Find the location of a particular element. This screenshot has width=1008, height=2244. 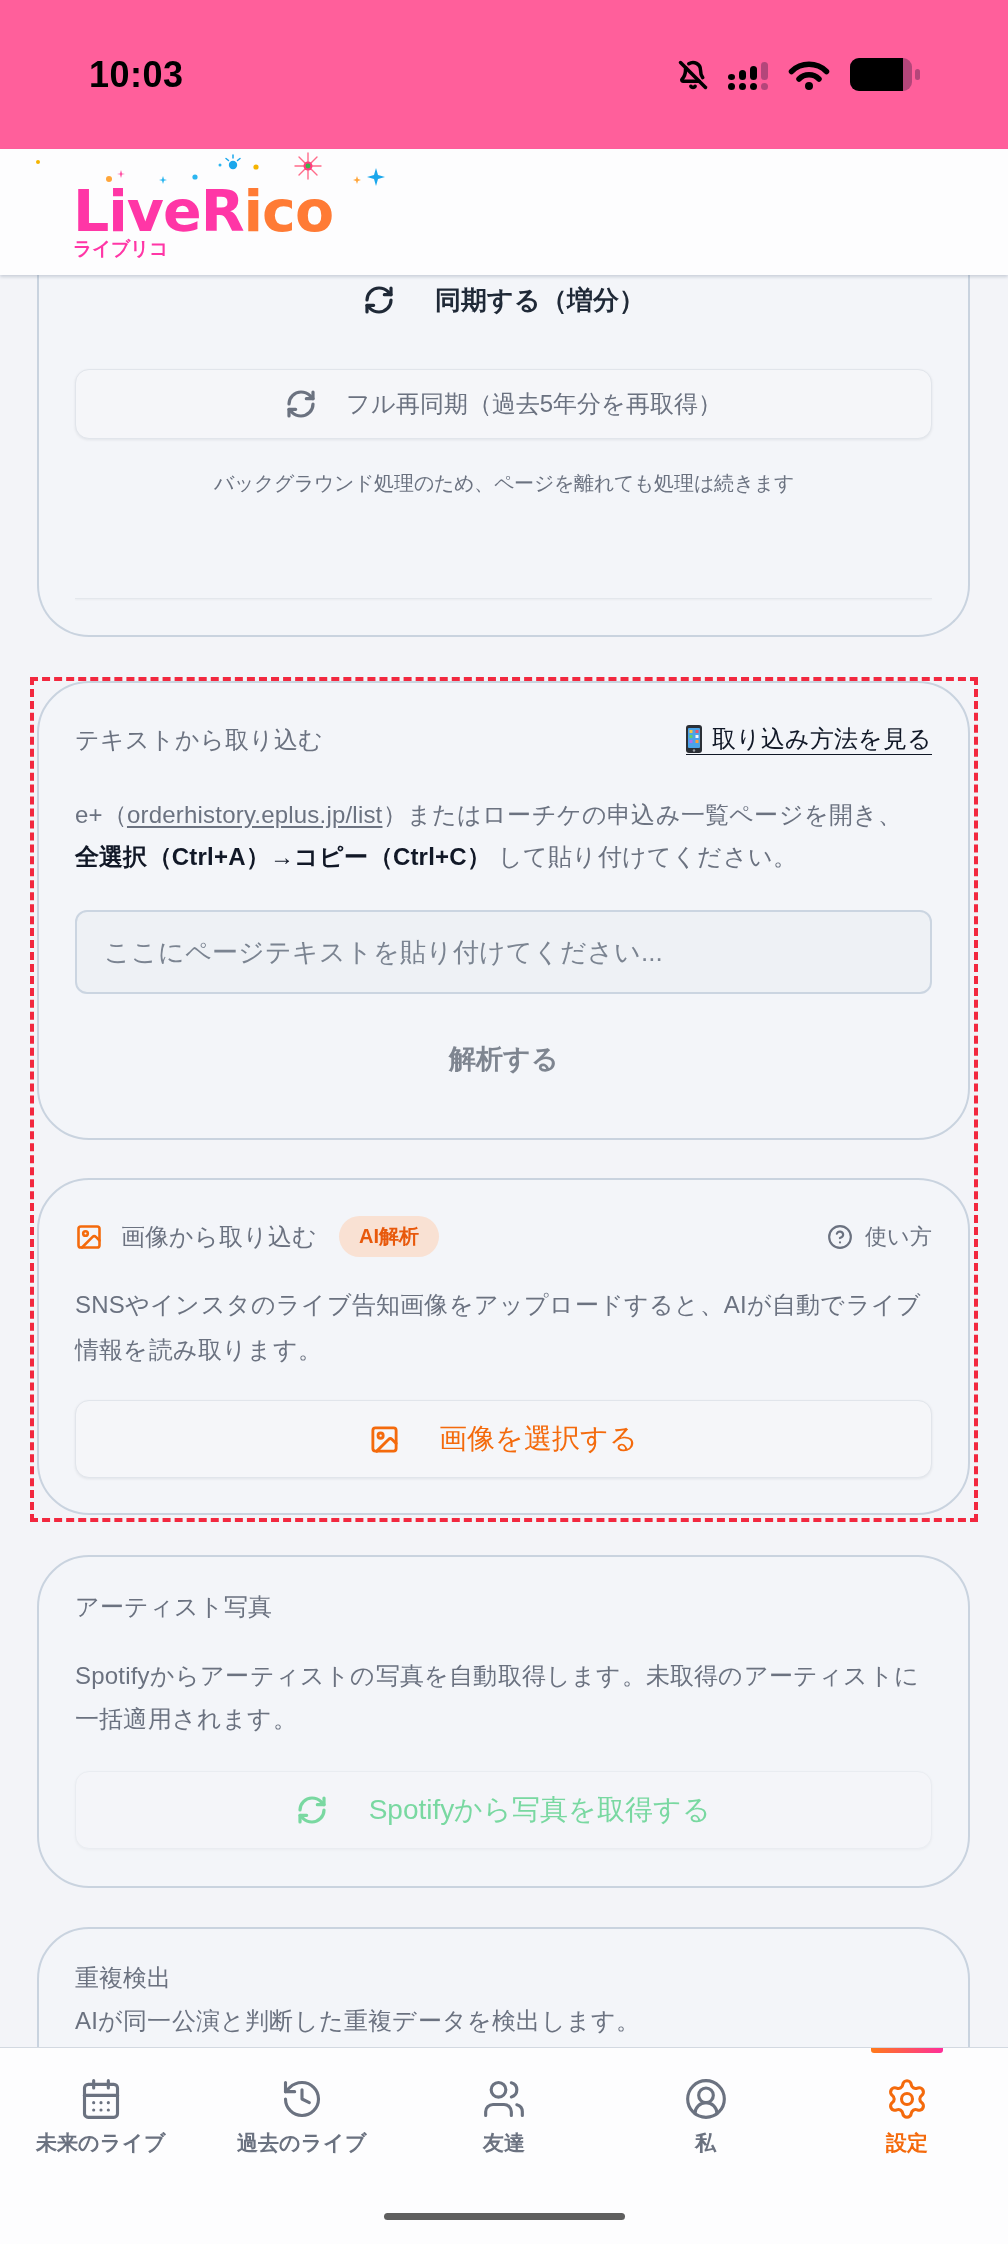

bottom-nav-tab: 設定 is located at coordinates (907, 2104).